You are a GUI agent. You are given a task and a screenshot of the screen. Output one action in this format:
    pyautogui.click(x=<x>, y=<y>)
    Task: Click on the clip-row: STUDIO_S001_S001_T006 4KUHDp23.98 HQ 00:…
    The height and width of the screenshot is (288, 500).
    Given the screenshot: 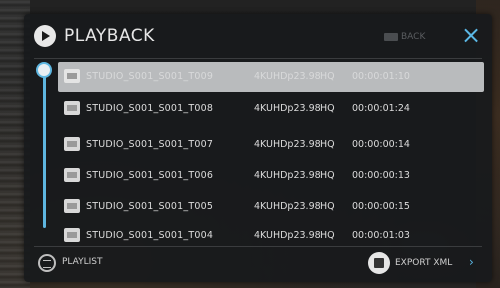 What is the action you would take?
    pyautogui.click(x=271, y=176)
    